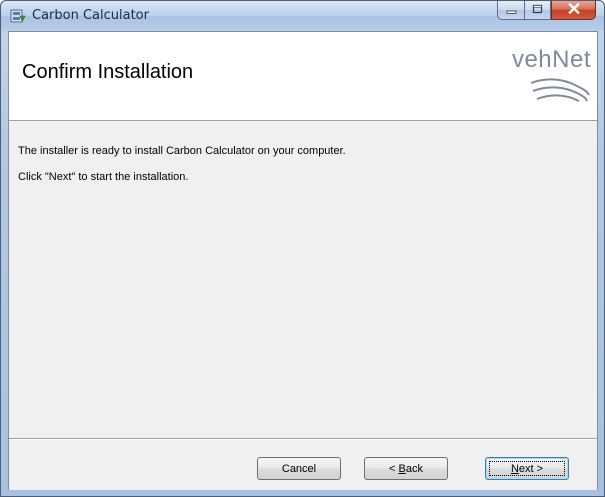 The height and width of the screenshot is (497, 605). I want to click on vehnet-logo: vehNet, so click(525, 77).